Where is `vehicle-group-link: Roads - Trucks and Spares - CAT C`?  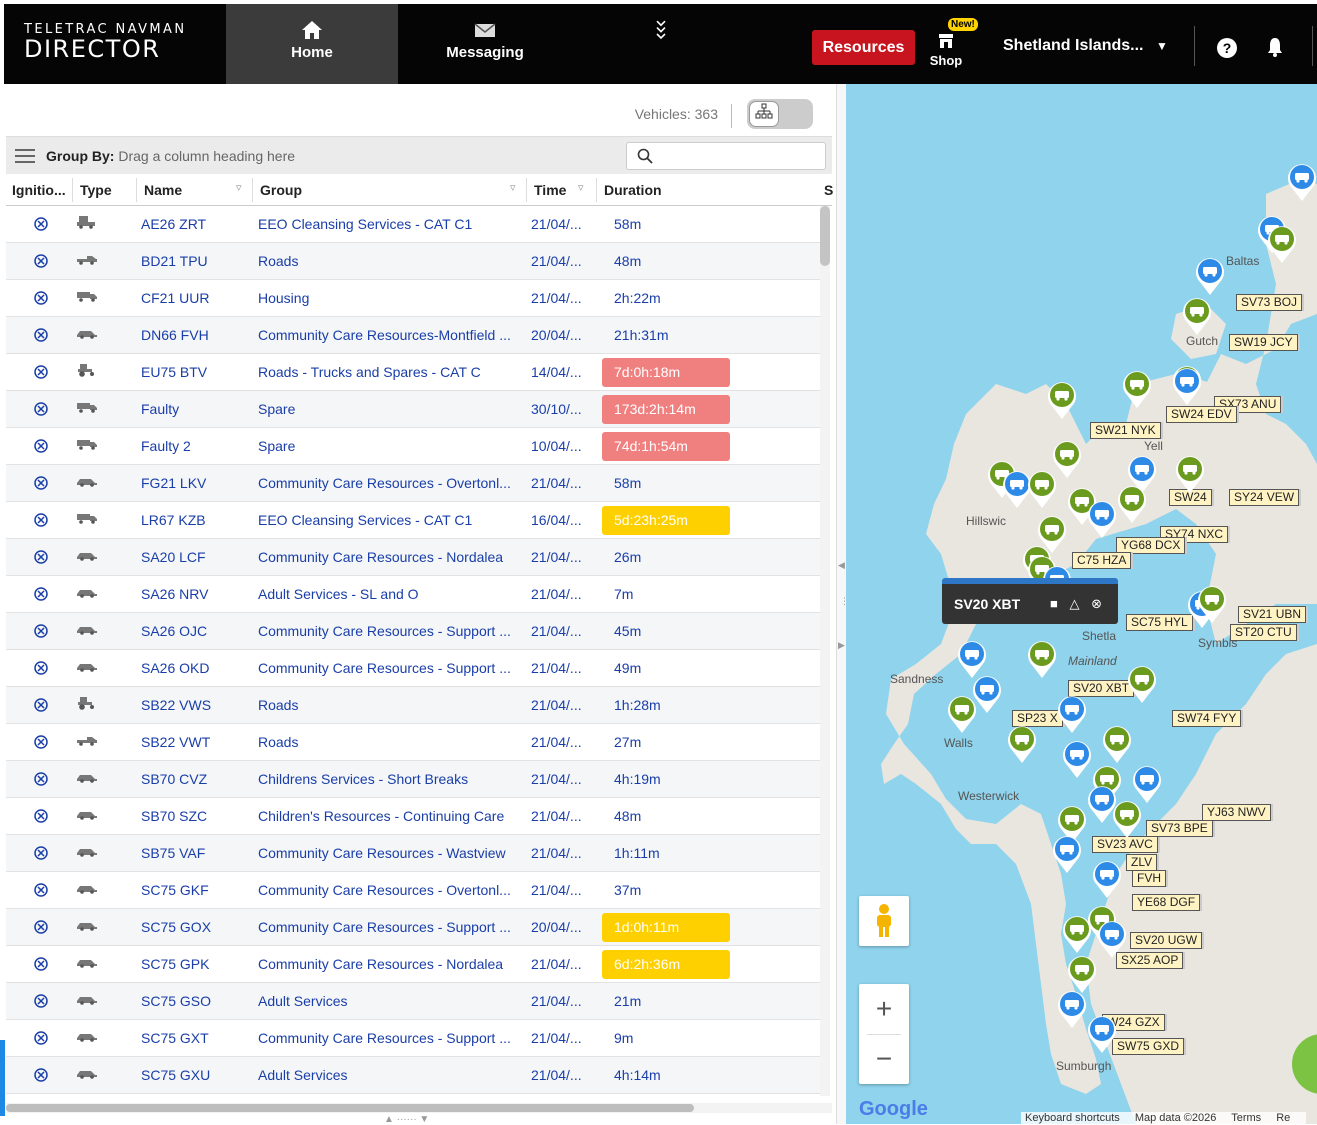
vehicle-group-link: Roads - Trucks and Spares - CAT C is located at coordinates (393, 372).